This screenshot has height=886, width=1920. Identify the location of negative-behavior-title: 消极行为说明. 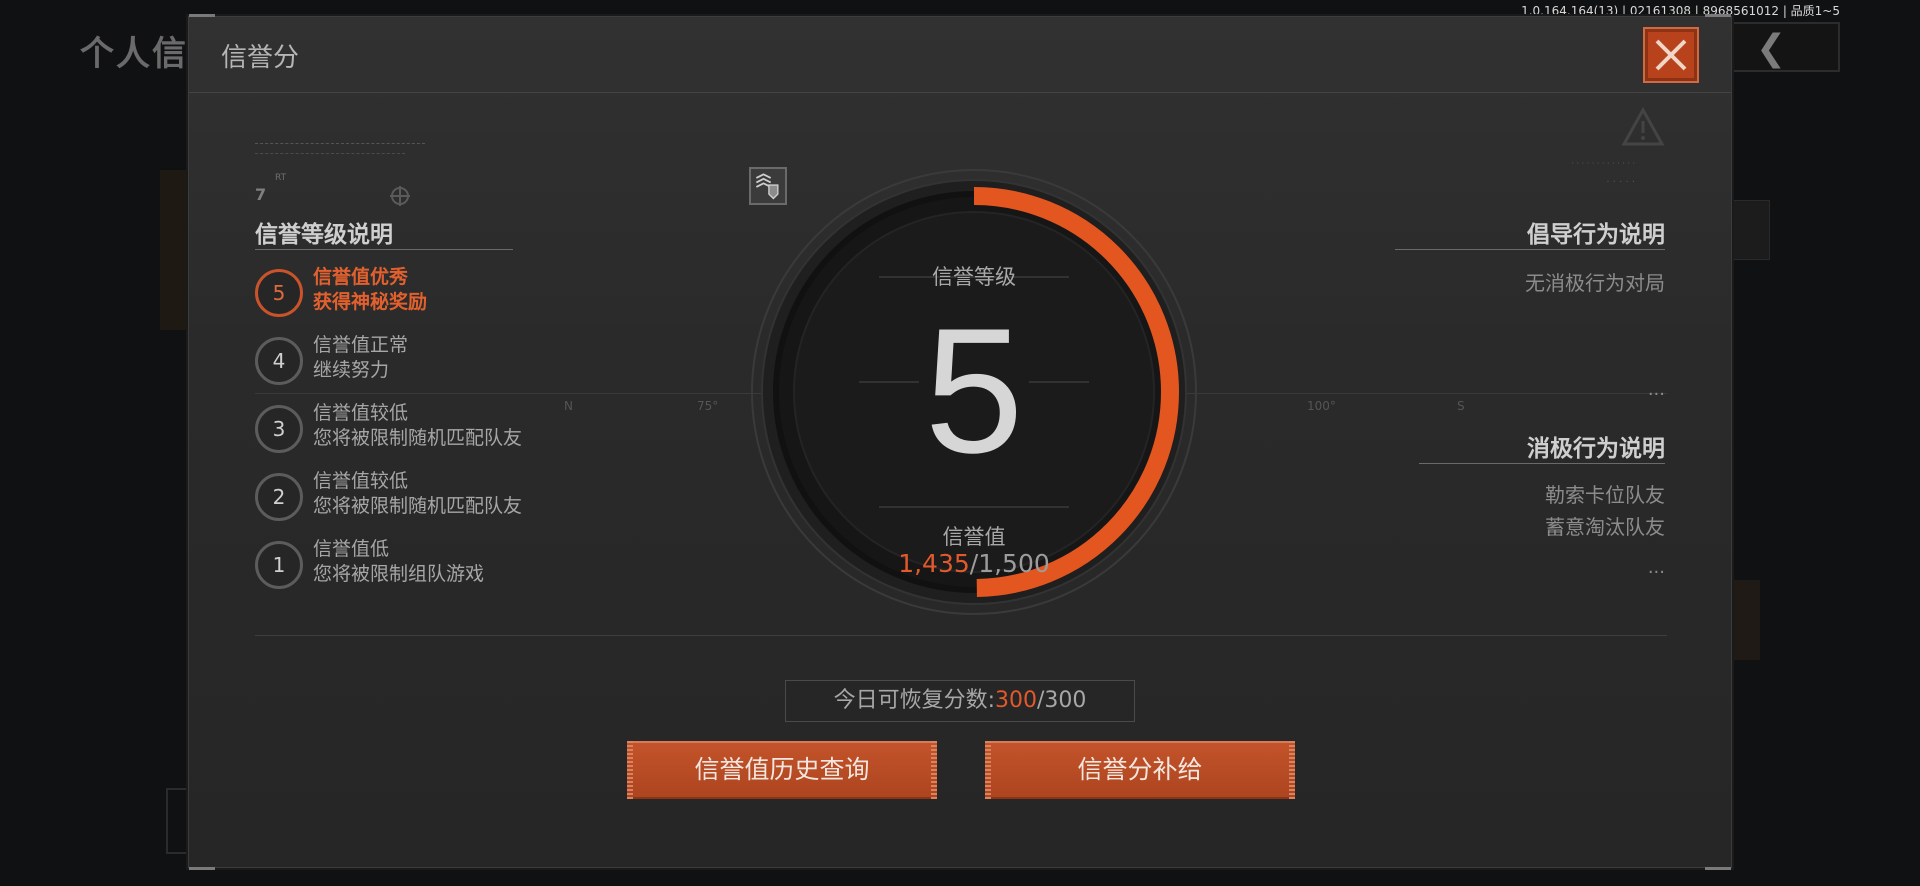
(1596, 449).